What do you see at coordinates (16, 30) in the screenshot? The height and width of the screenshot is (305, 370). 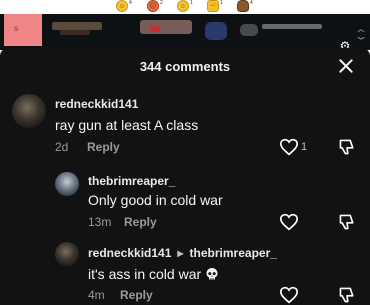 I see `tier-label-text: S` at bounding box center [16, 30].